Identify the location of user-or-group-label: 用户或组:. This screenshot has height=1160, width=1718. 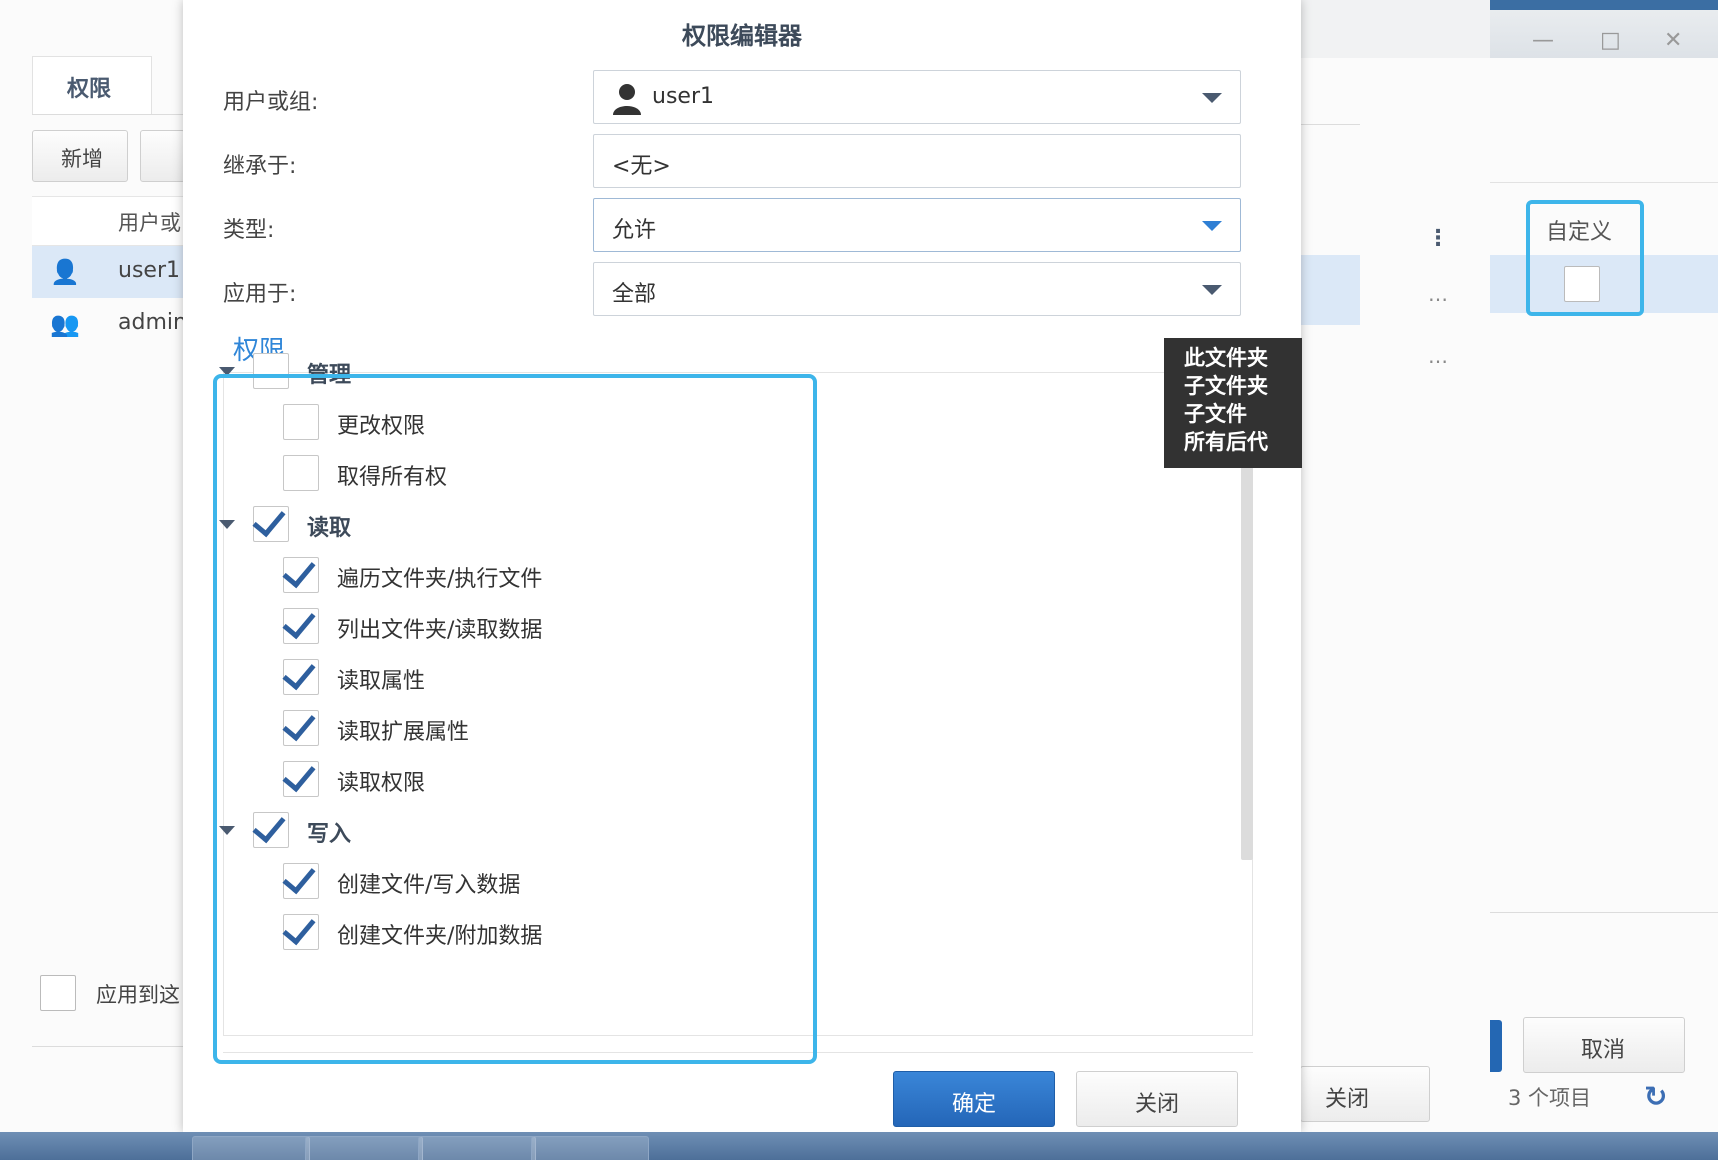
(271, 102).